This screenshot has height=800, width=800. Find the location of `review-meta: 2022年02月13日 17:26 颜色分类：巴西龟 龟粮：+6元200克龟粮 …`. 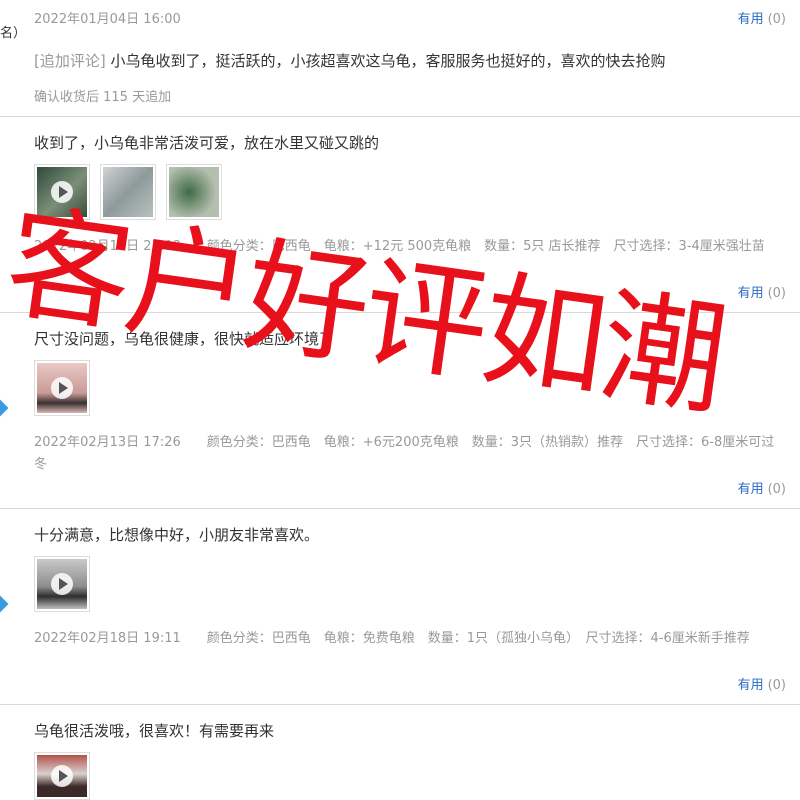

review-meta: 2022年02月13日 17:26 颜色分类：巴西龟 龟粮：+6元200克龟粮 … is located at coordinates (404, 453).